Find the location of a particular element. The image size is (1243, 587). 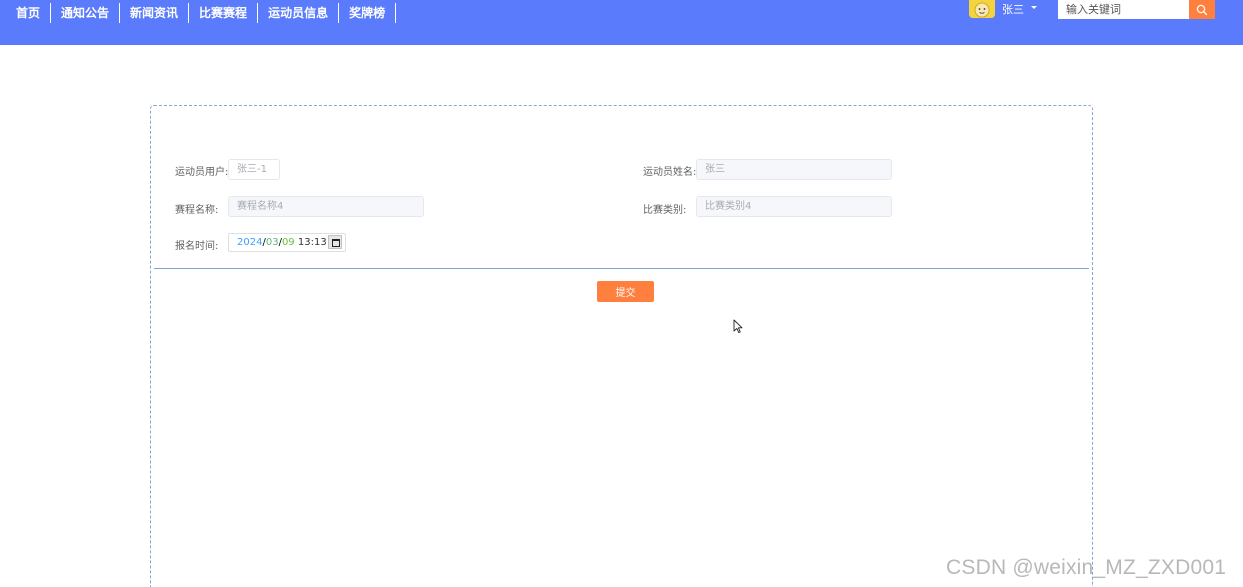

search-icon is located at coordinates (1202, 9).